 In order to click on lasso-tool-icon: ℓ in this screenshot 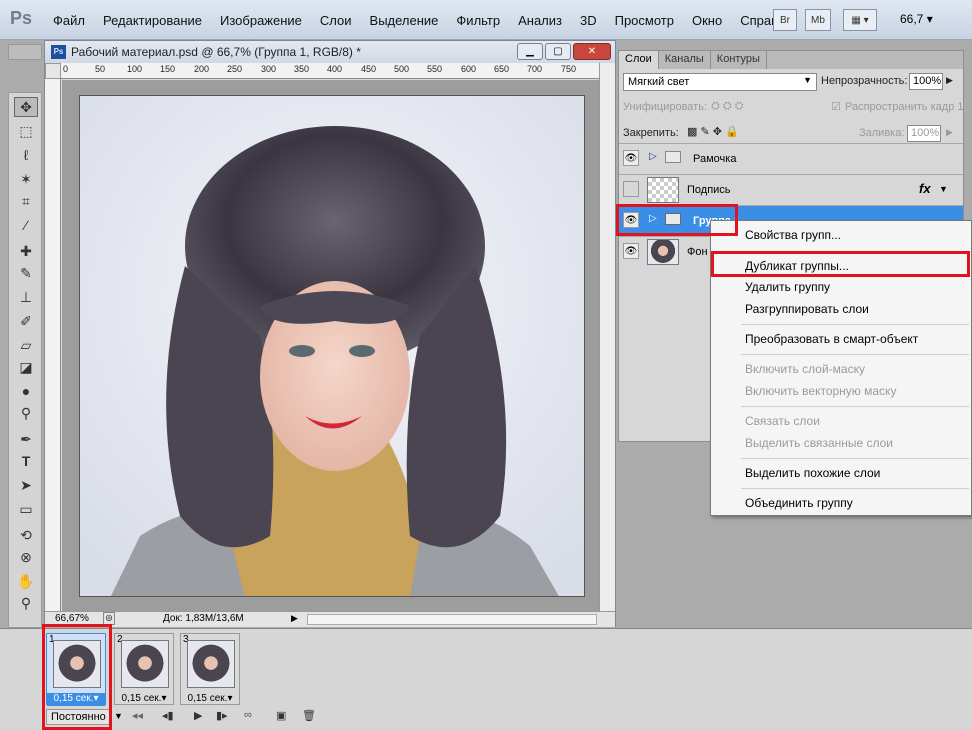, I will do `click(26, 155)`.